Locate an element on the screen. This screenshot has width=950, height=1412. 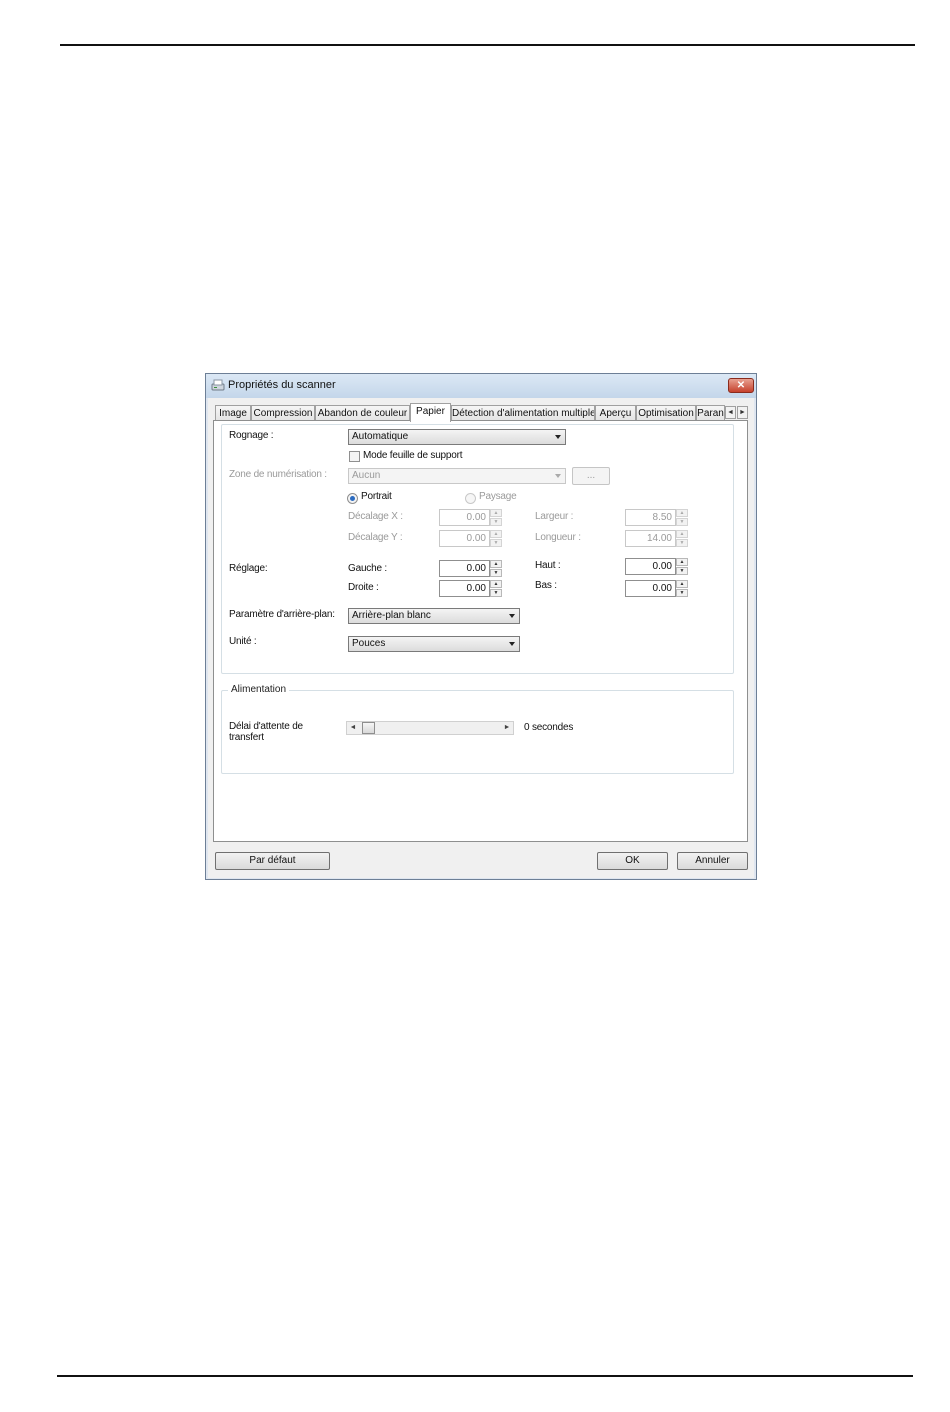
adjust-right-input: 0.00 is located at coordinates (464, 588).